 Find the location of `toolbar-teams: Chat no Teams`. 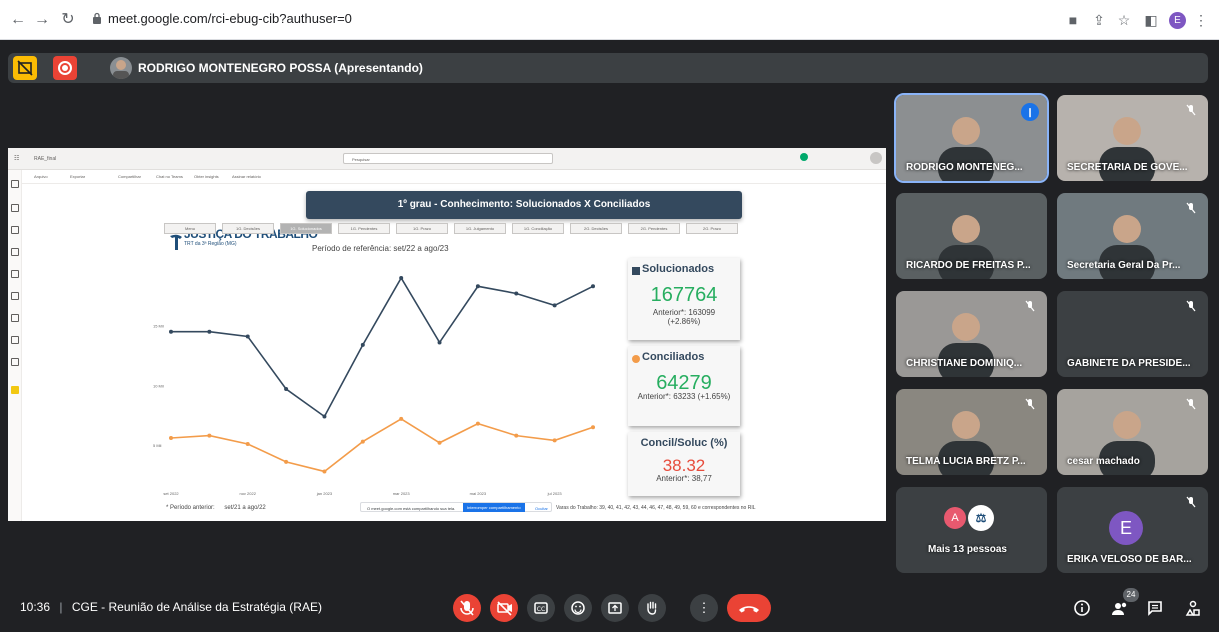

toolbar-teams: Chat no Teams is located at coordinates (169, 176).